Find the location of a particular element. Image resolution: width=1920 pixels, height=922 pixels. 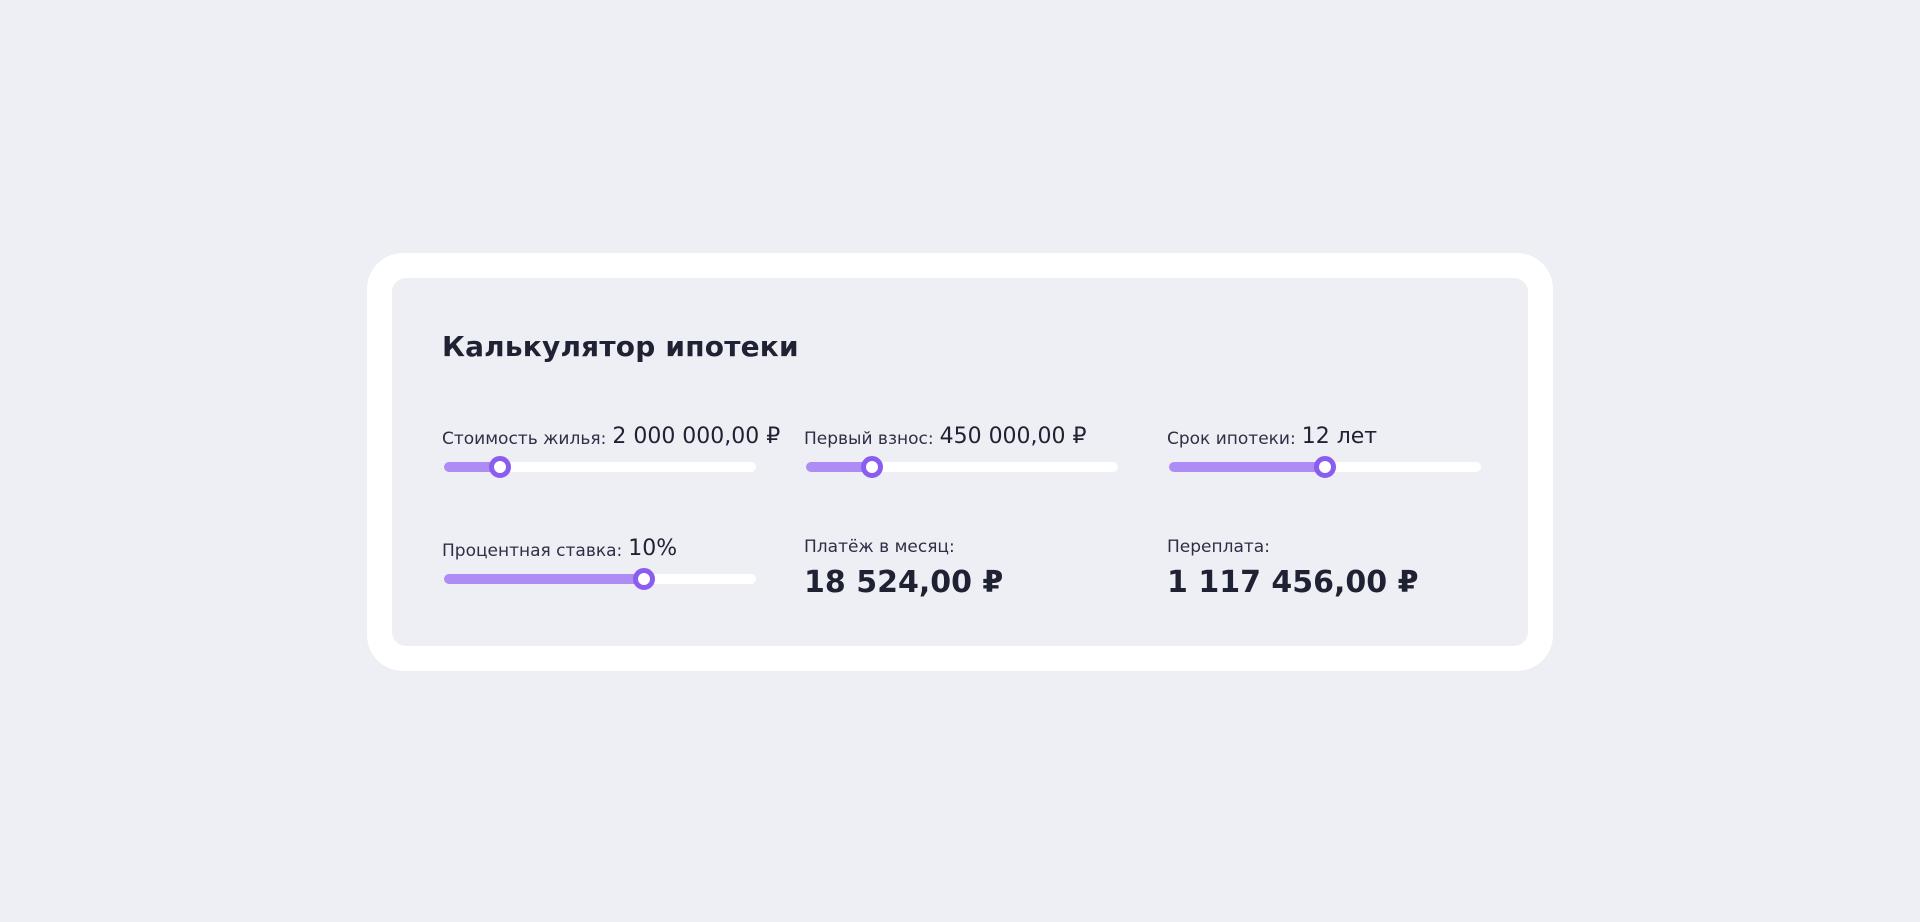

down-payment-slider-thumb is located at coordinates (871, 467).